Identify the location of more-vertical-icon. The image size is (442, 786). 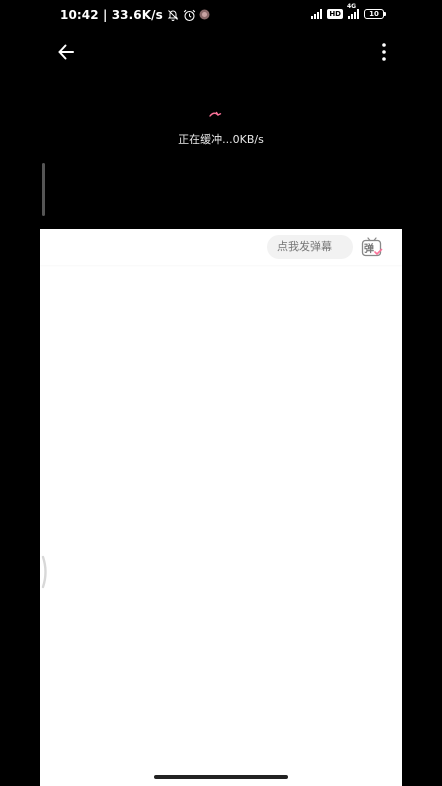
(384, 52).